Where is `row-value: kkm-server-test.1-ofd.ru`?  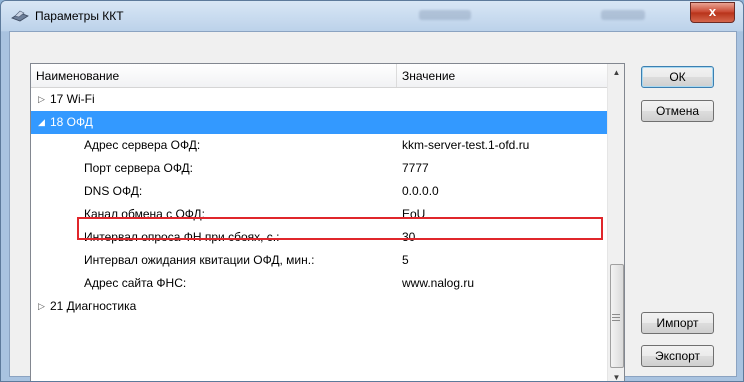
row-value: kkm-server-test.1-ofd.ru is located at coordinates (465, 145).